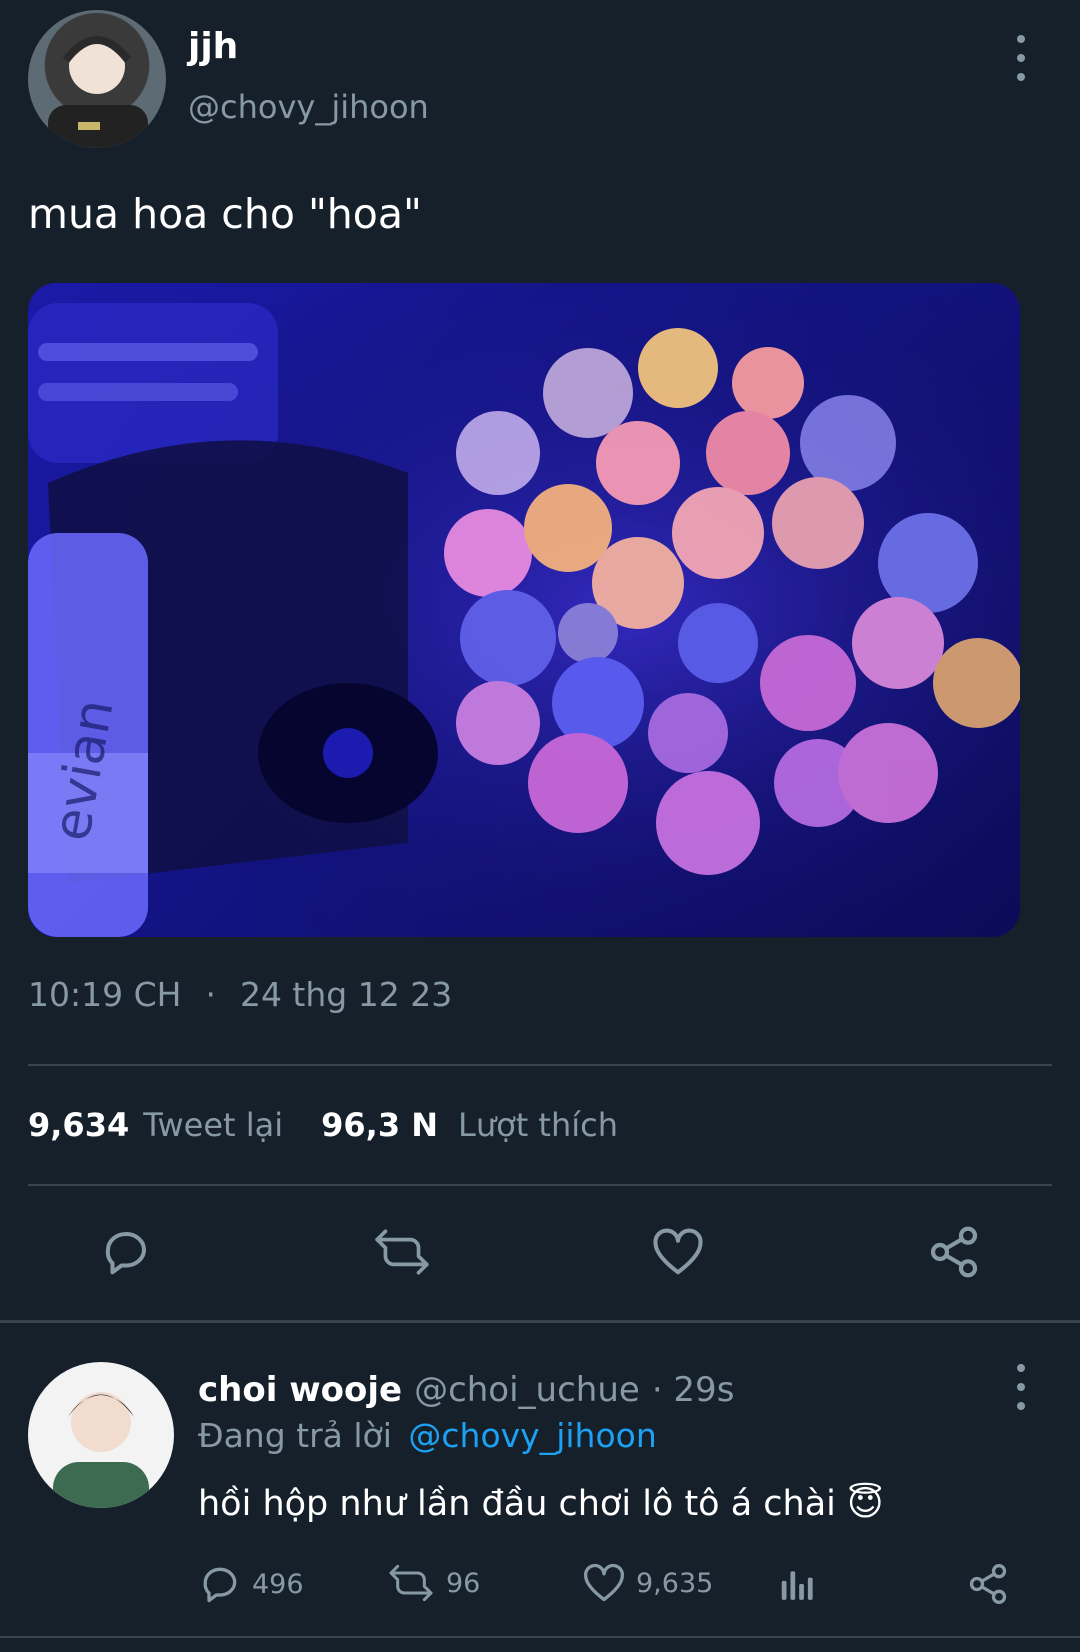 The height and width of the screenshot is (1652, 1080). I want to click on section-divider, so click(540, 1321).